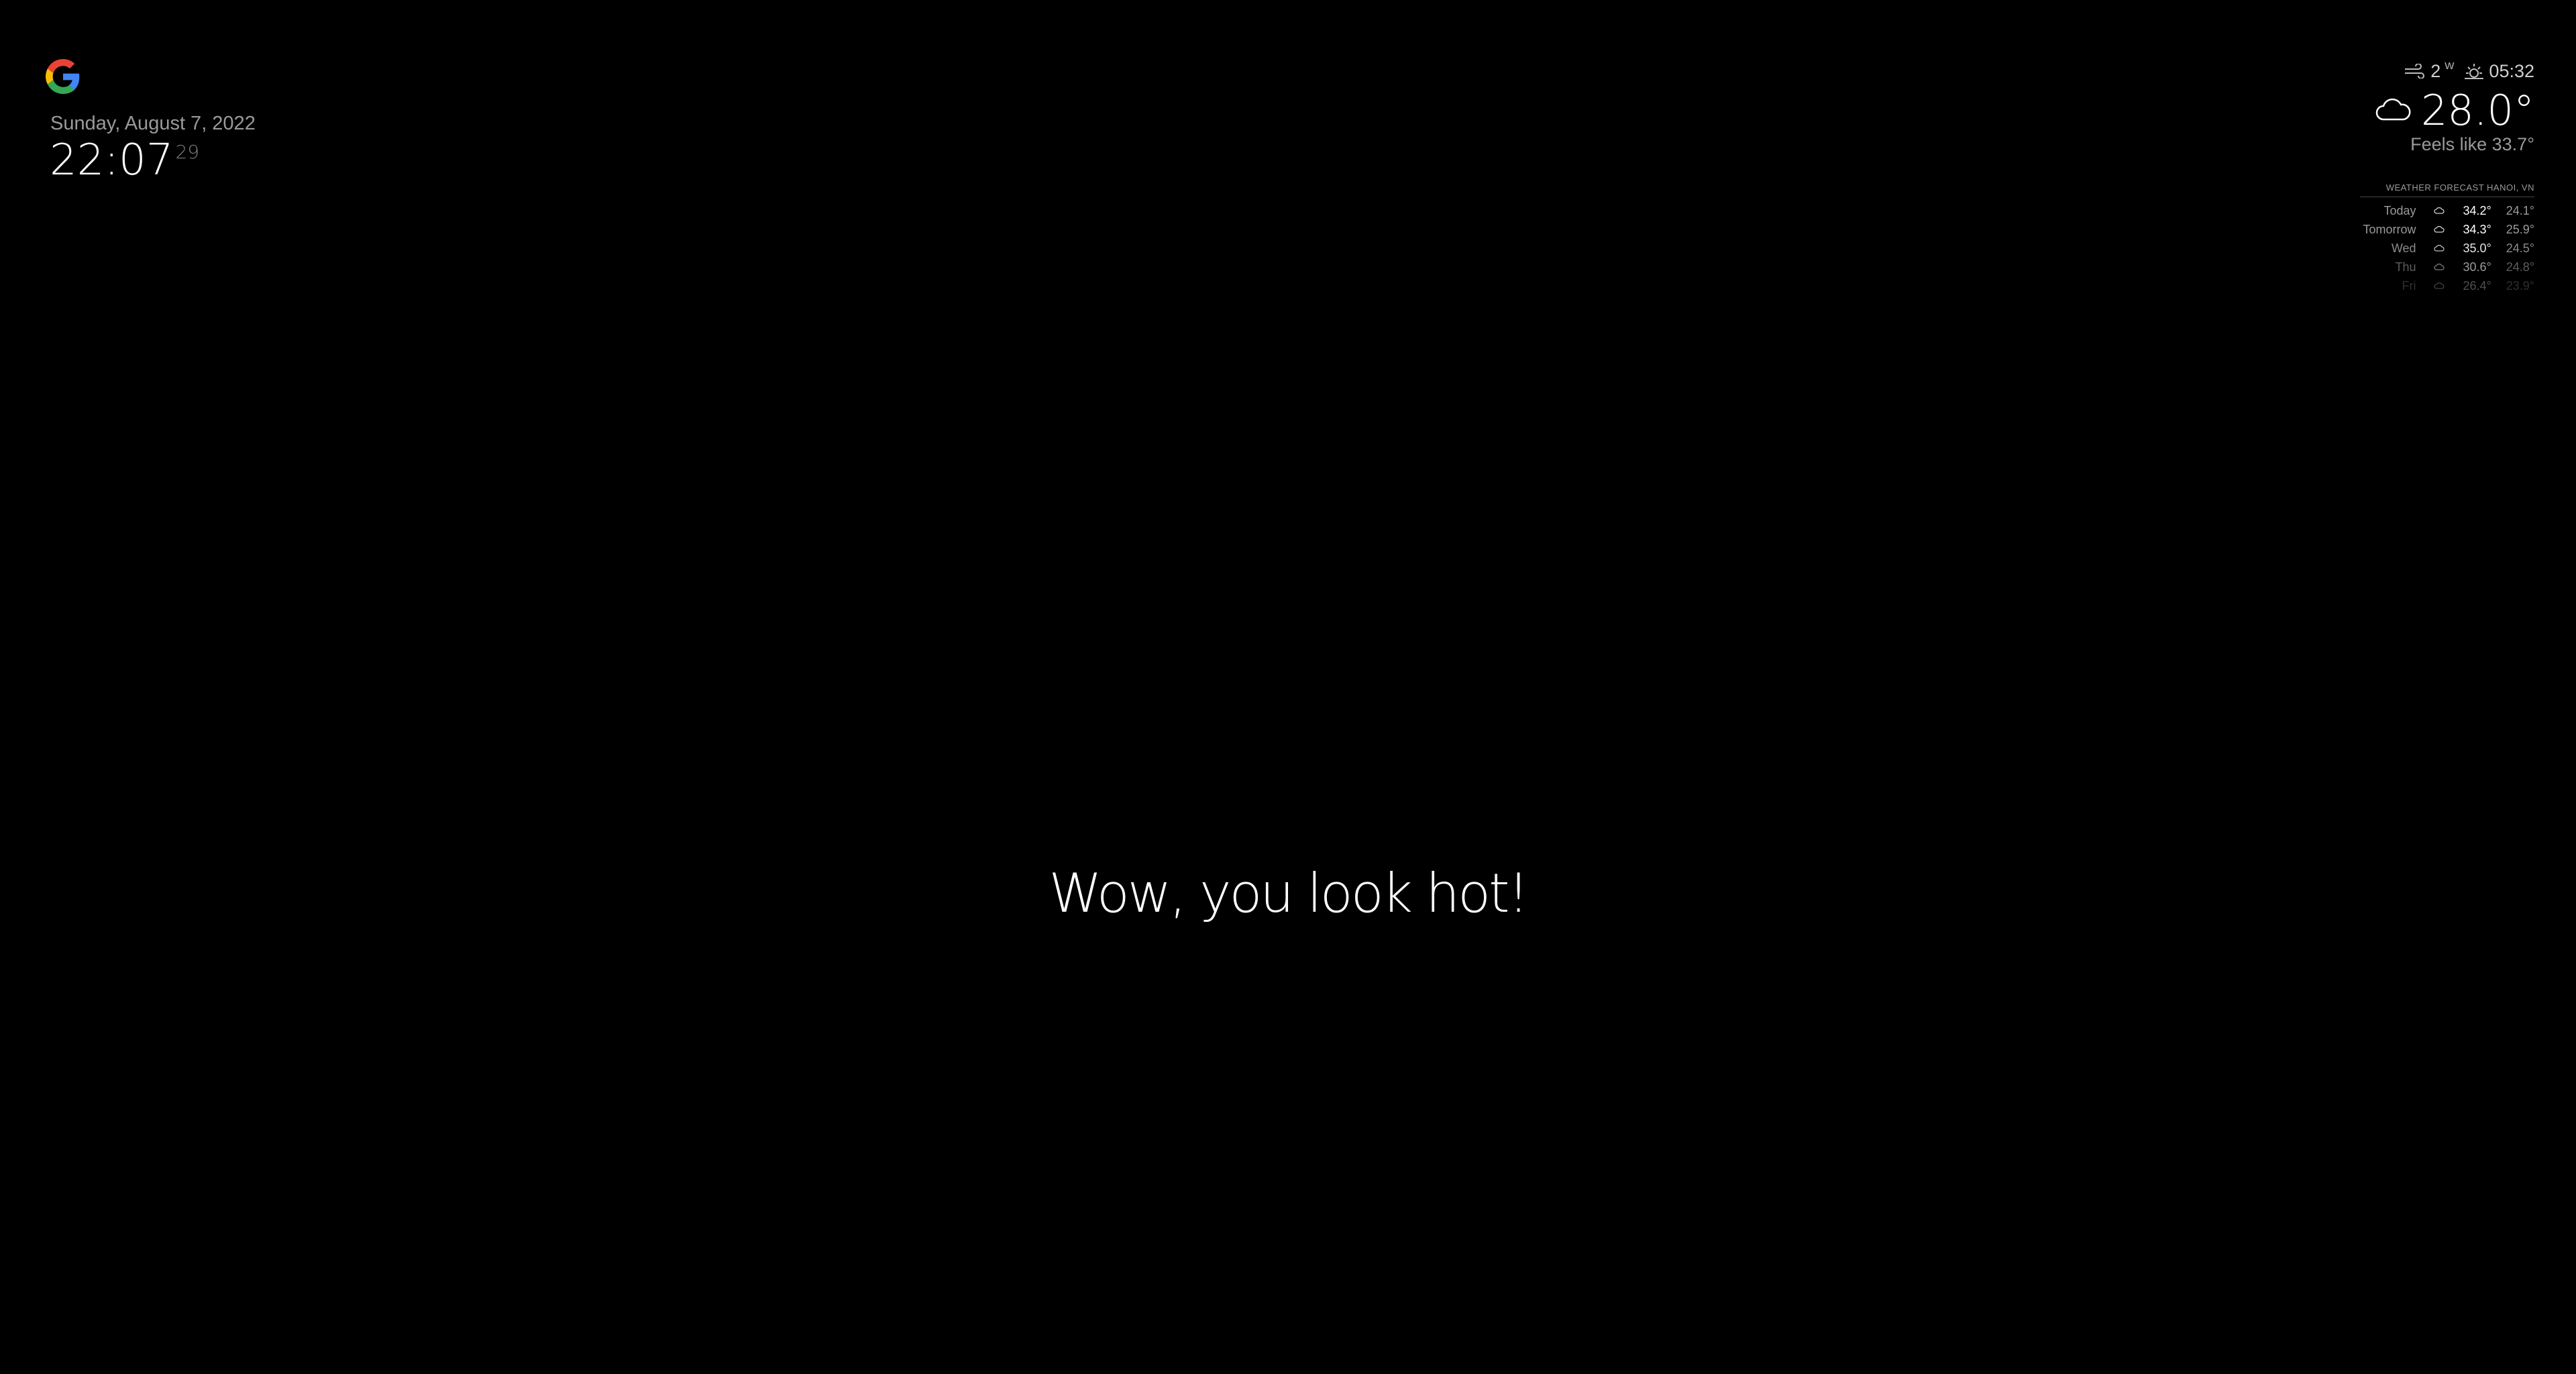  What do you see at coordinates (2389, 229) in the screenshot?
I see `forecast-day: Tomorrow` at bounding box center [2389, 229].